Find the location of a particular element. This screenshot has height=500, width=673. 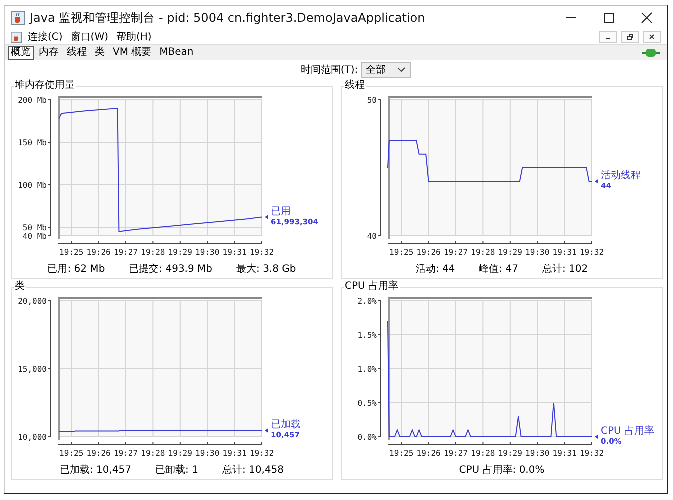

legend-label: CPU 占用率 is located at coordinates (628, 431).